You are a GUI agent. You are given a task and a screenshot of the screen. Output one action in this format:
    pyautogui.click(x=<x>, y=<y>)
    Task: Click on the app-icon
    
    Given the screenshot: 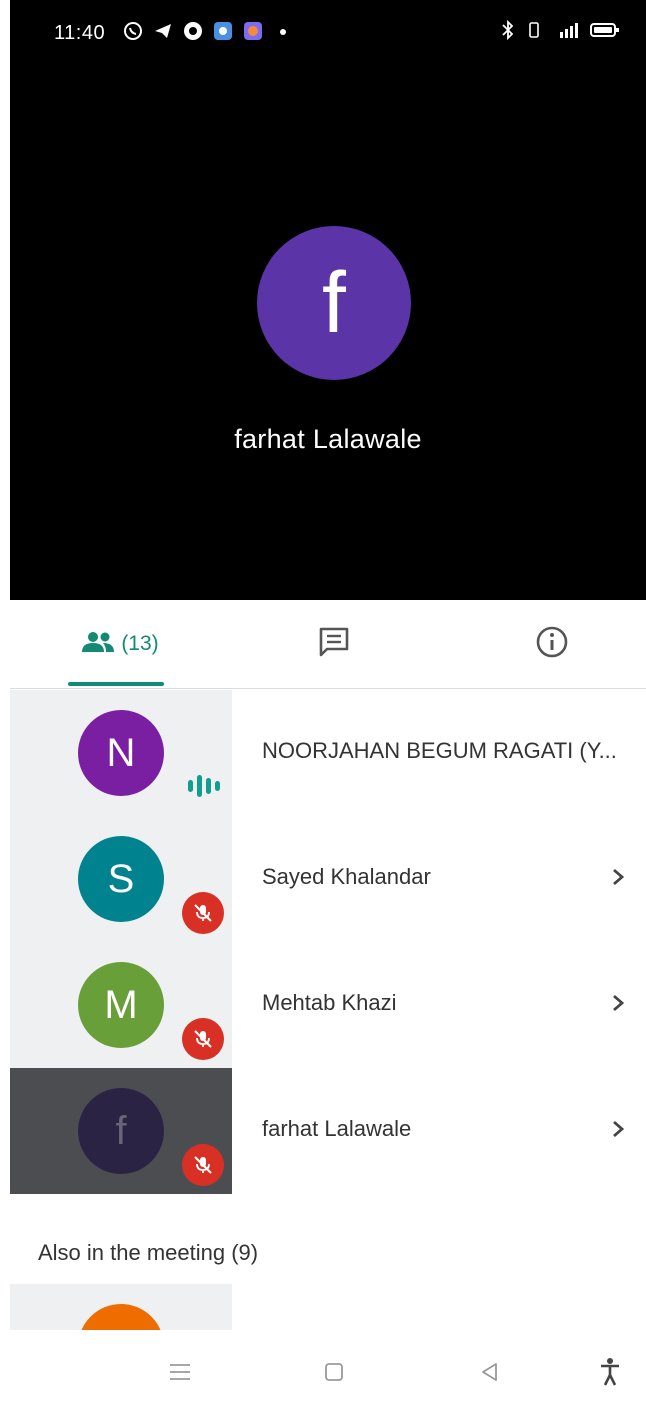 What is the action you would take?
    pyautogui.click(x=193, y=31)
    